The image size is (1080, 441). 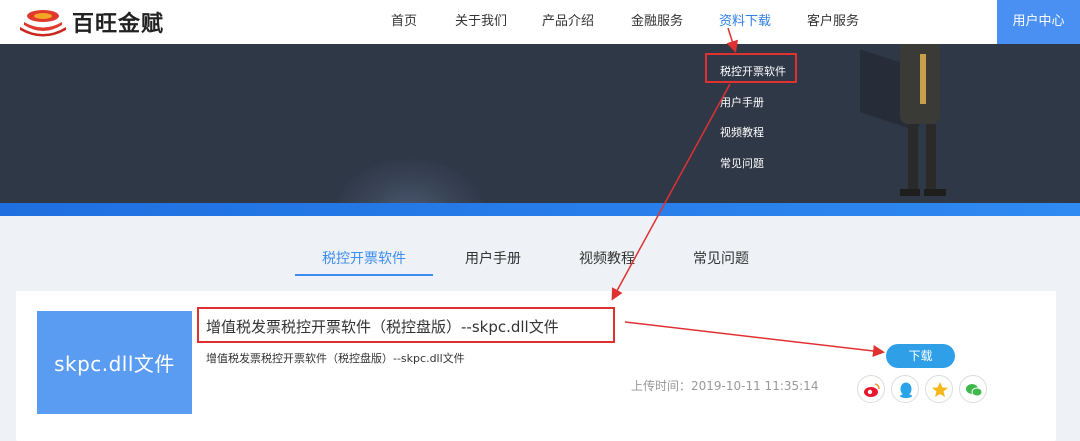 What do you see at coordinates (671, 192) in the screenshot?
I see `arrow-dropdown-to-title` at bounding box center [671, 192].